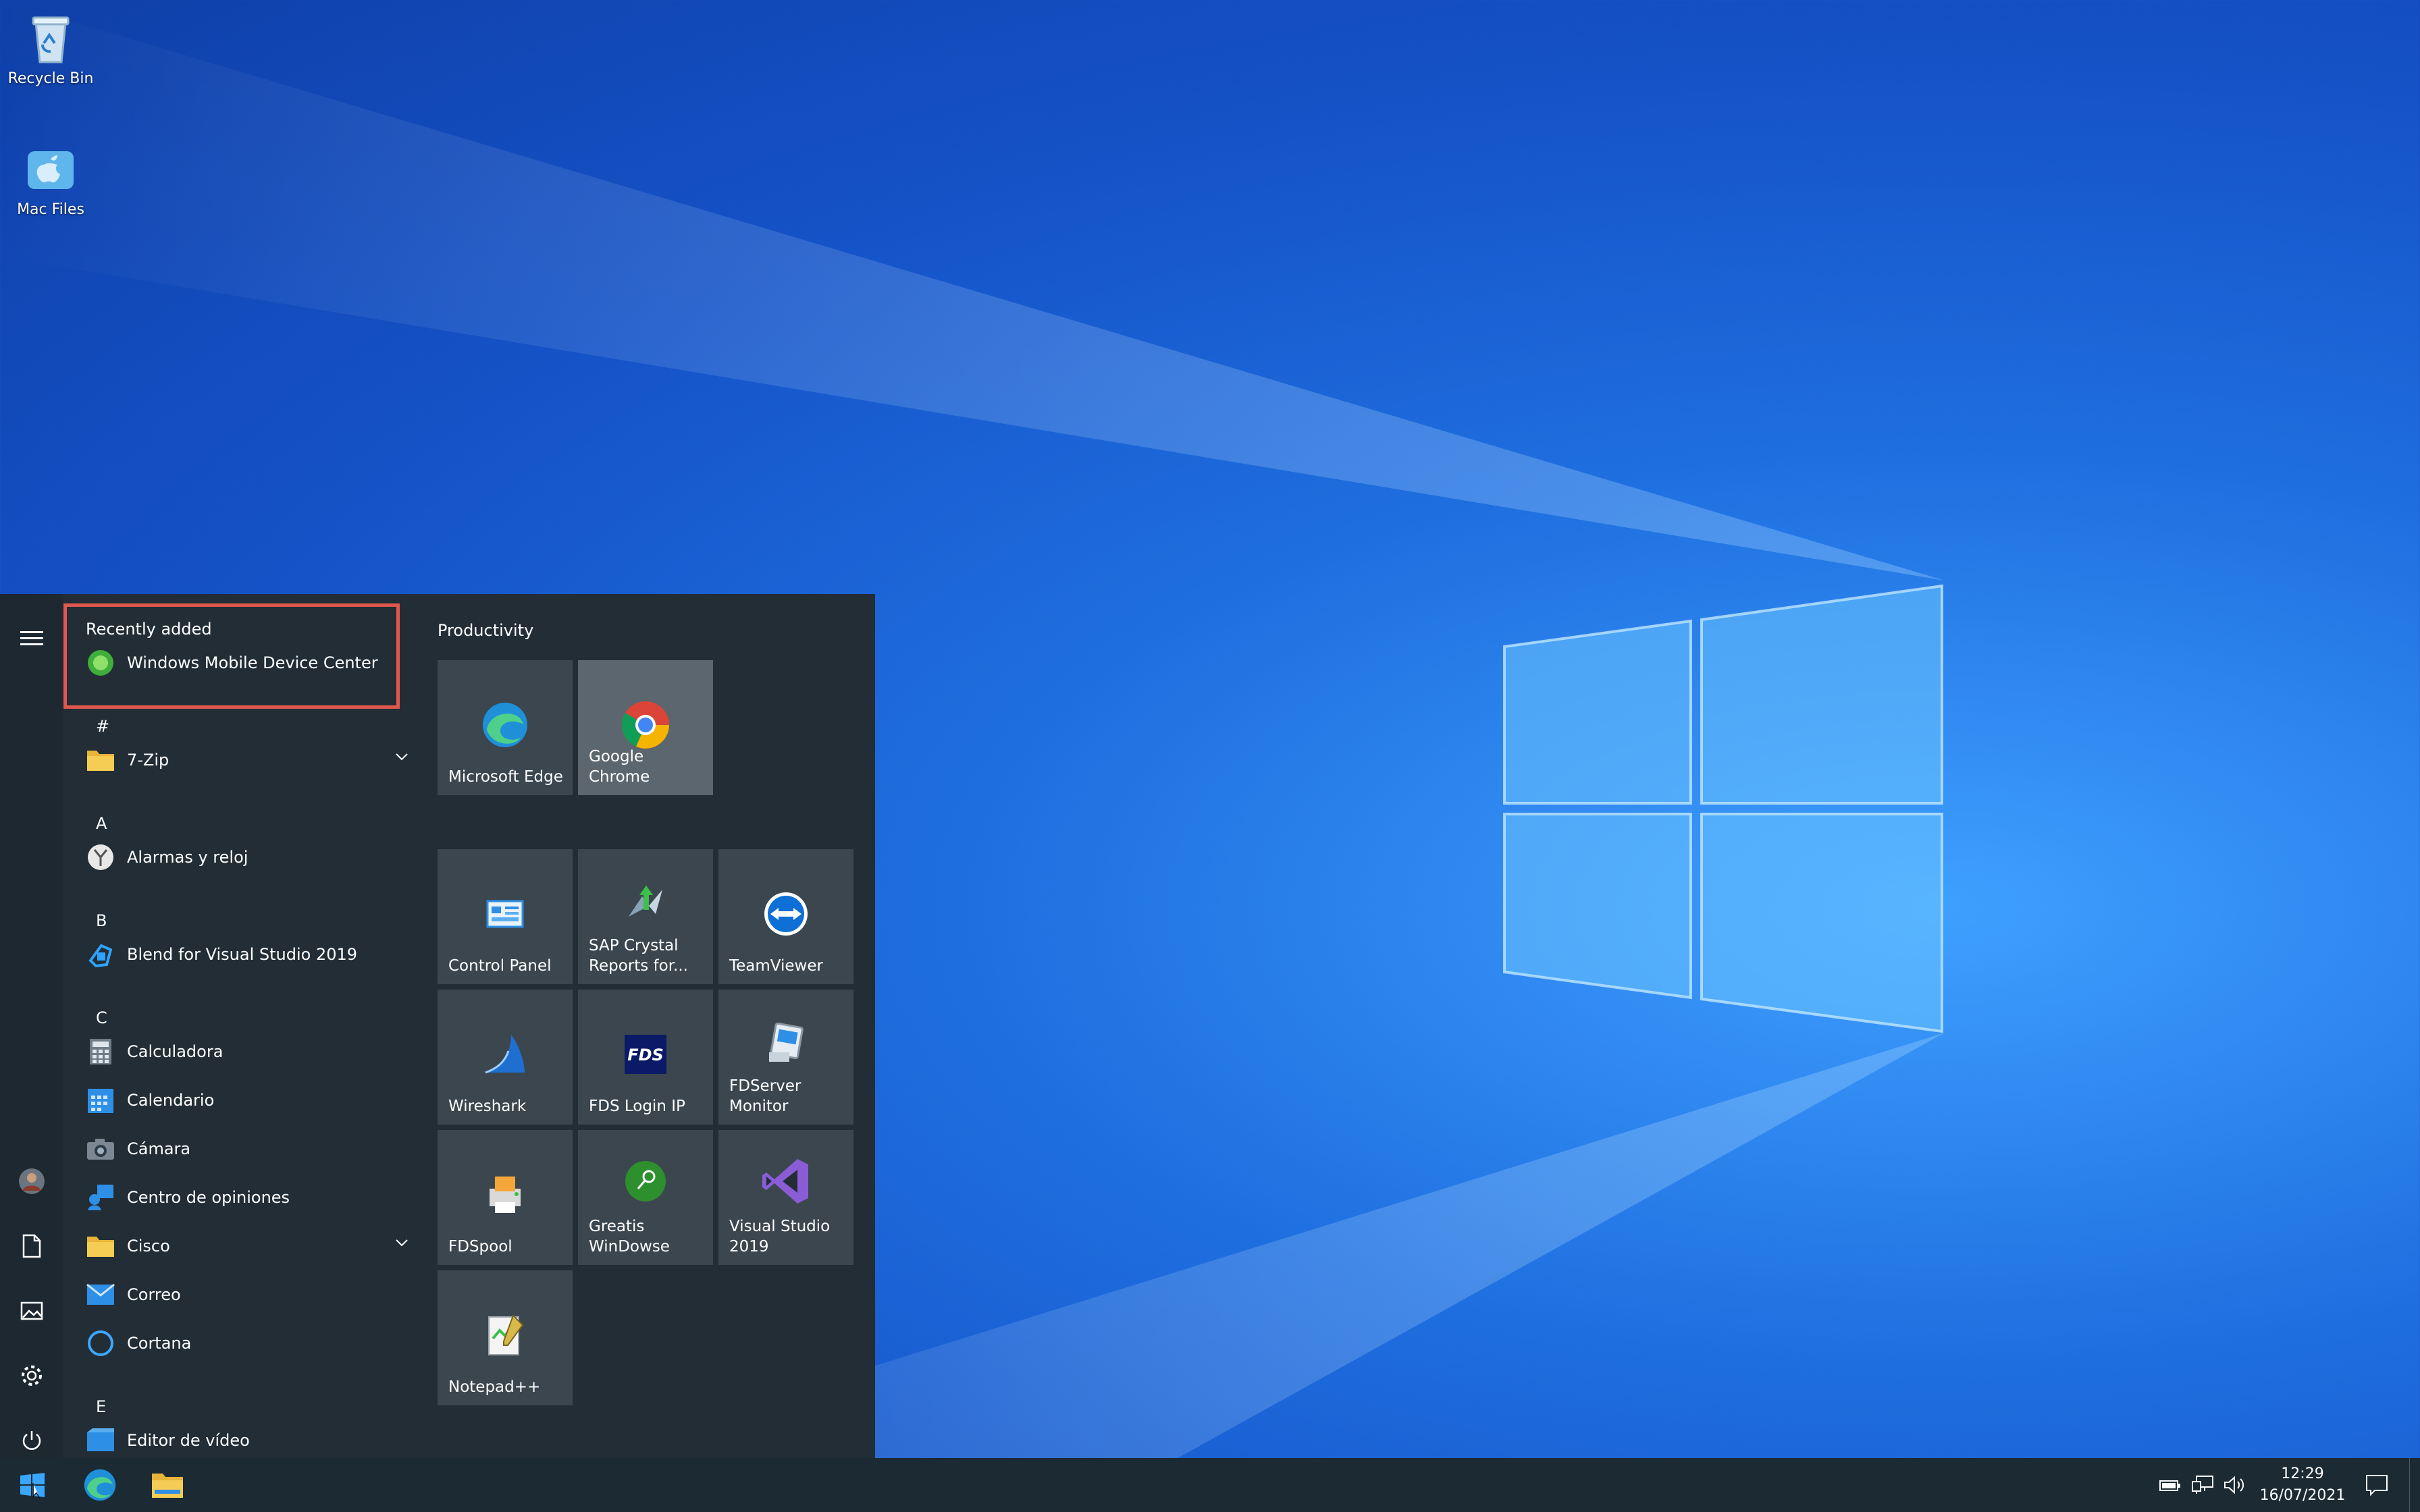 Image resolution: width=2420 pixels, height=1512 pixels. What do you see at coordinates (101, 1406) in the screenshot?
I see `letter-header-e: E` at bounding box center [101, 1406].